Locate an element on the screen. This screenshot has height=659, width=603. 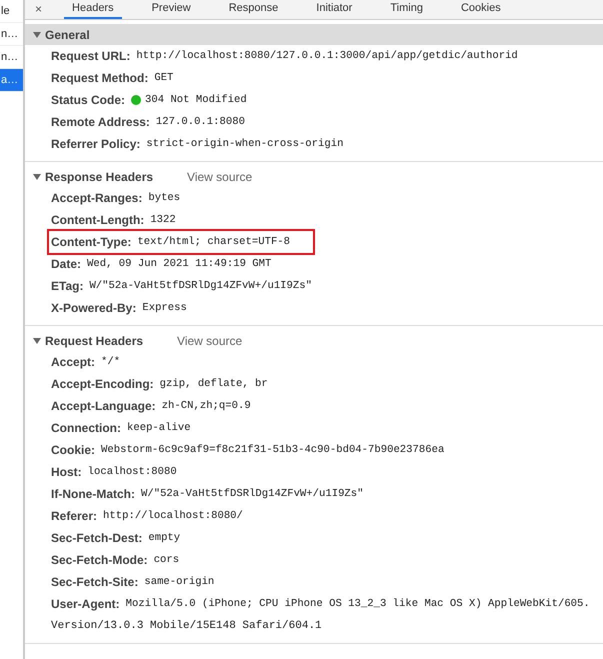
header-value: 127.0.0.1:8080 is located at coordinates (200, 122).